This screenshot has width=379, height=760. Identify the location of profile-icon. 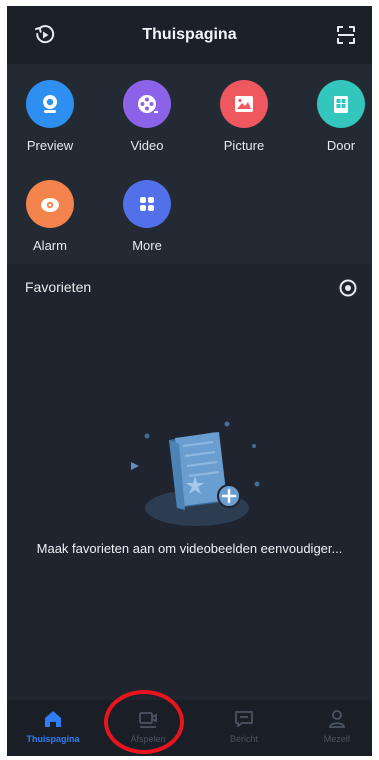
(337, 719).